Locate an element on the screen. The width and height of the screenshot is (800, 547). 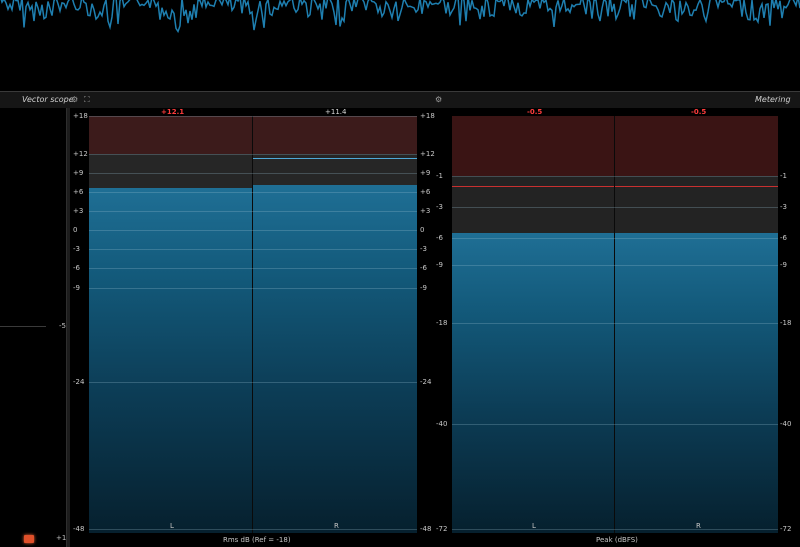
vector-scope-axis is located at coordinates (23, 326).